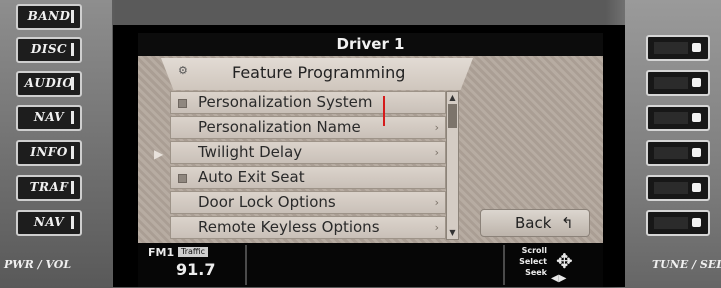  What do you see at coordinates (161, 252) in the screenshot?
I see `band-indicator: FM1` at bounding box center [161, 252].